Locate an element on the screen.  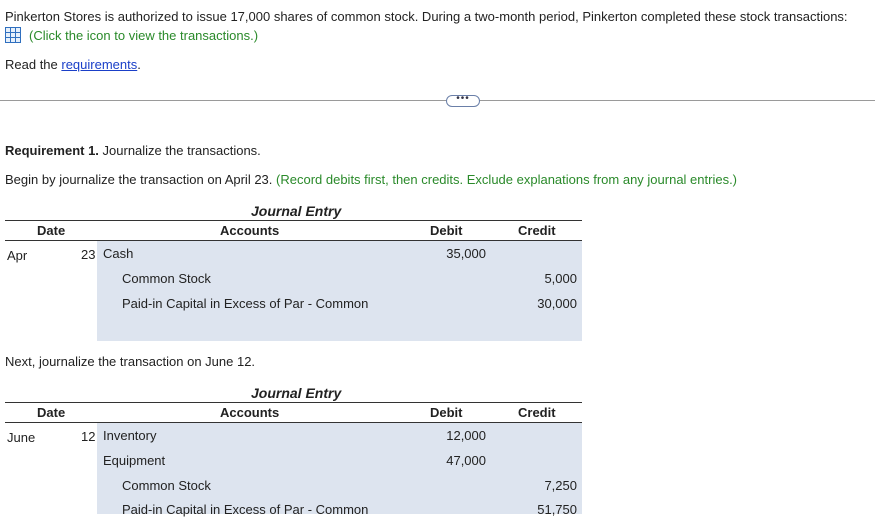
journal2-account-common-stock: Common Stock is located at coordinates (166, 485).